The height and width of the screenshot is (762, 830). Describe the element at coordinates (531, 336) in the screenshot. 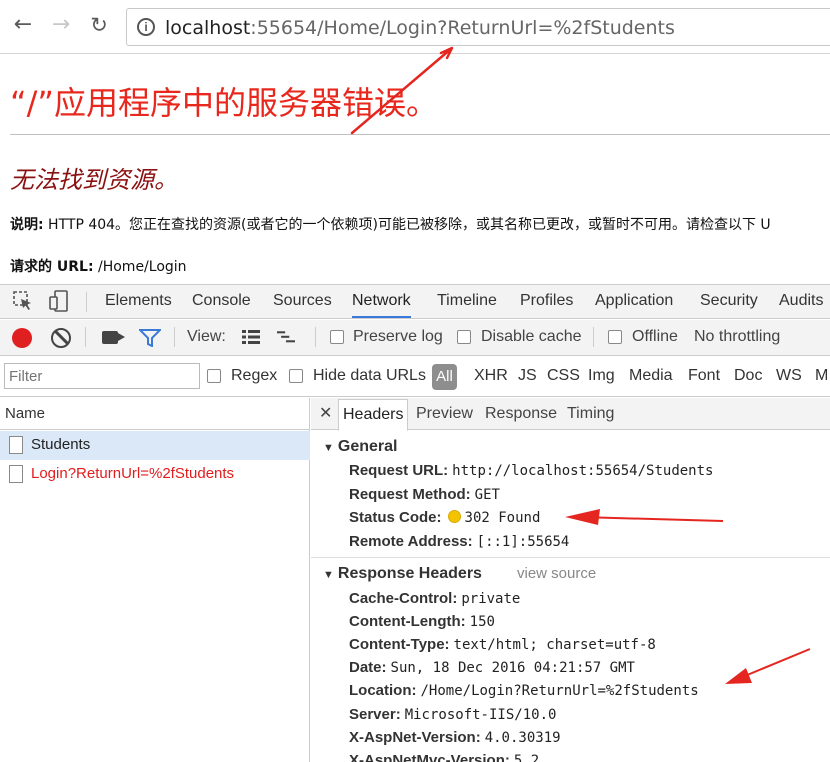

I see `disable-cache-label: Disable cache` at that location.